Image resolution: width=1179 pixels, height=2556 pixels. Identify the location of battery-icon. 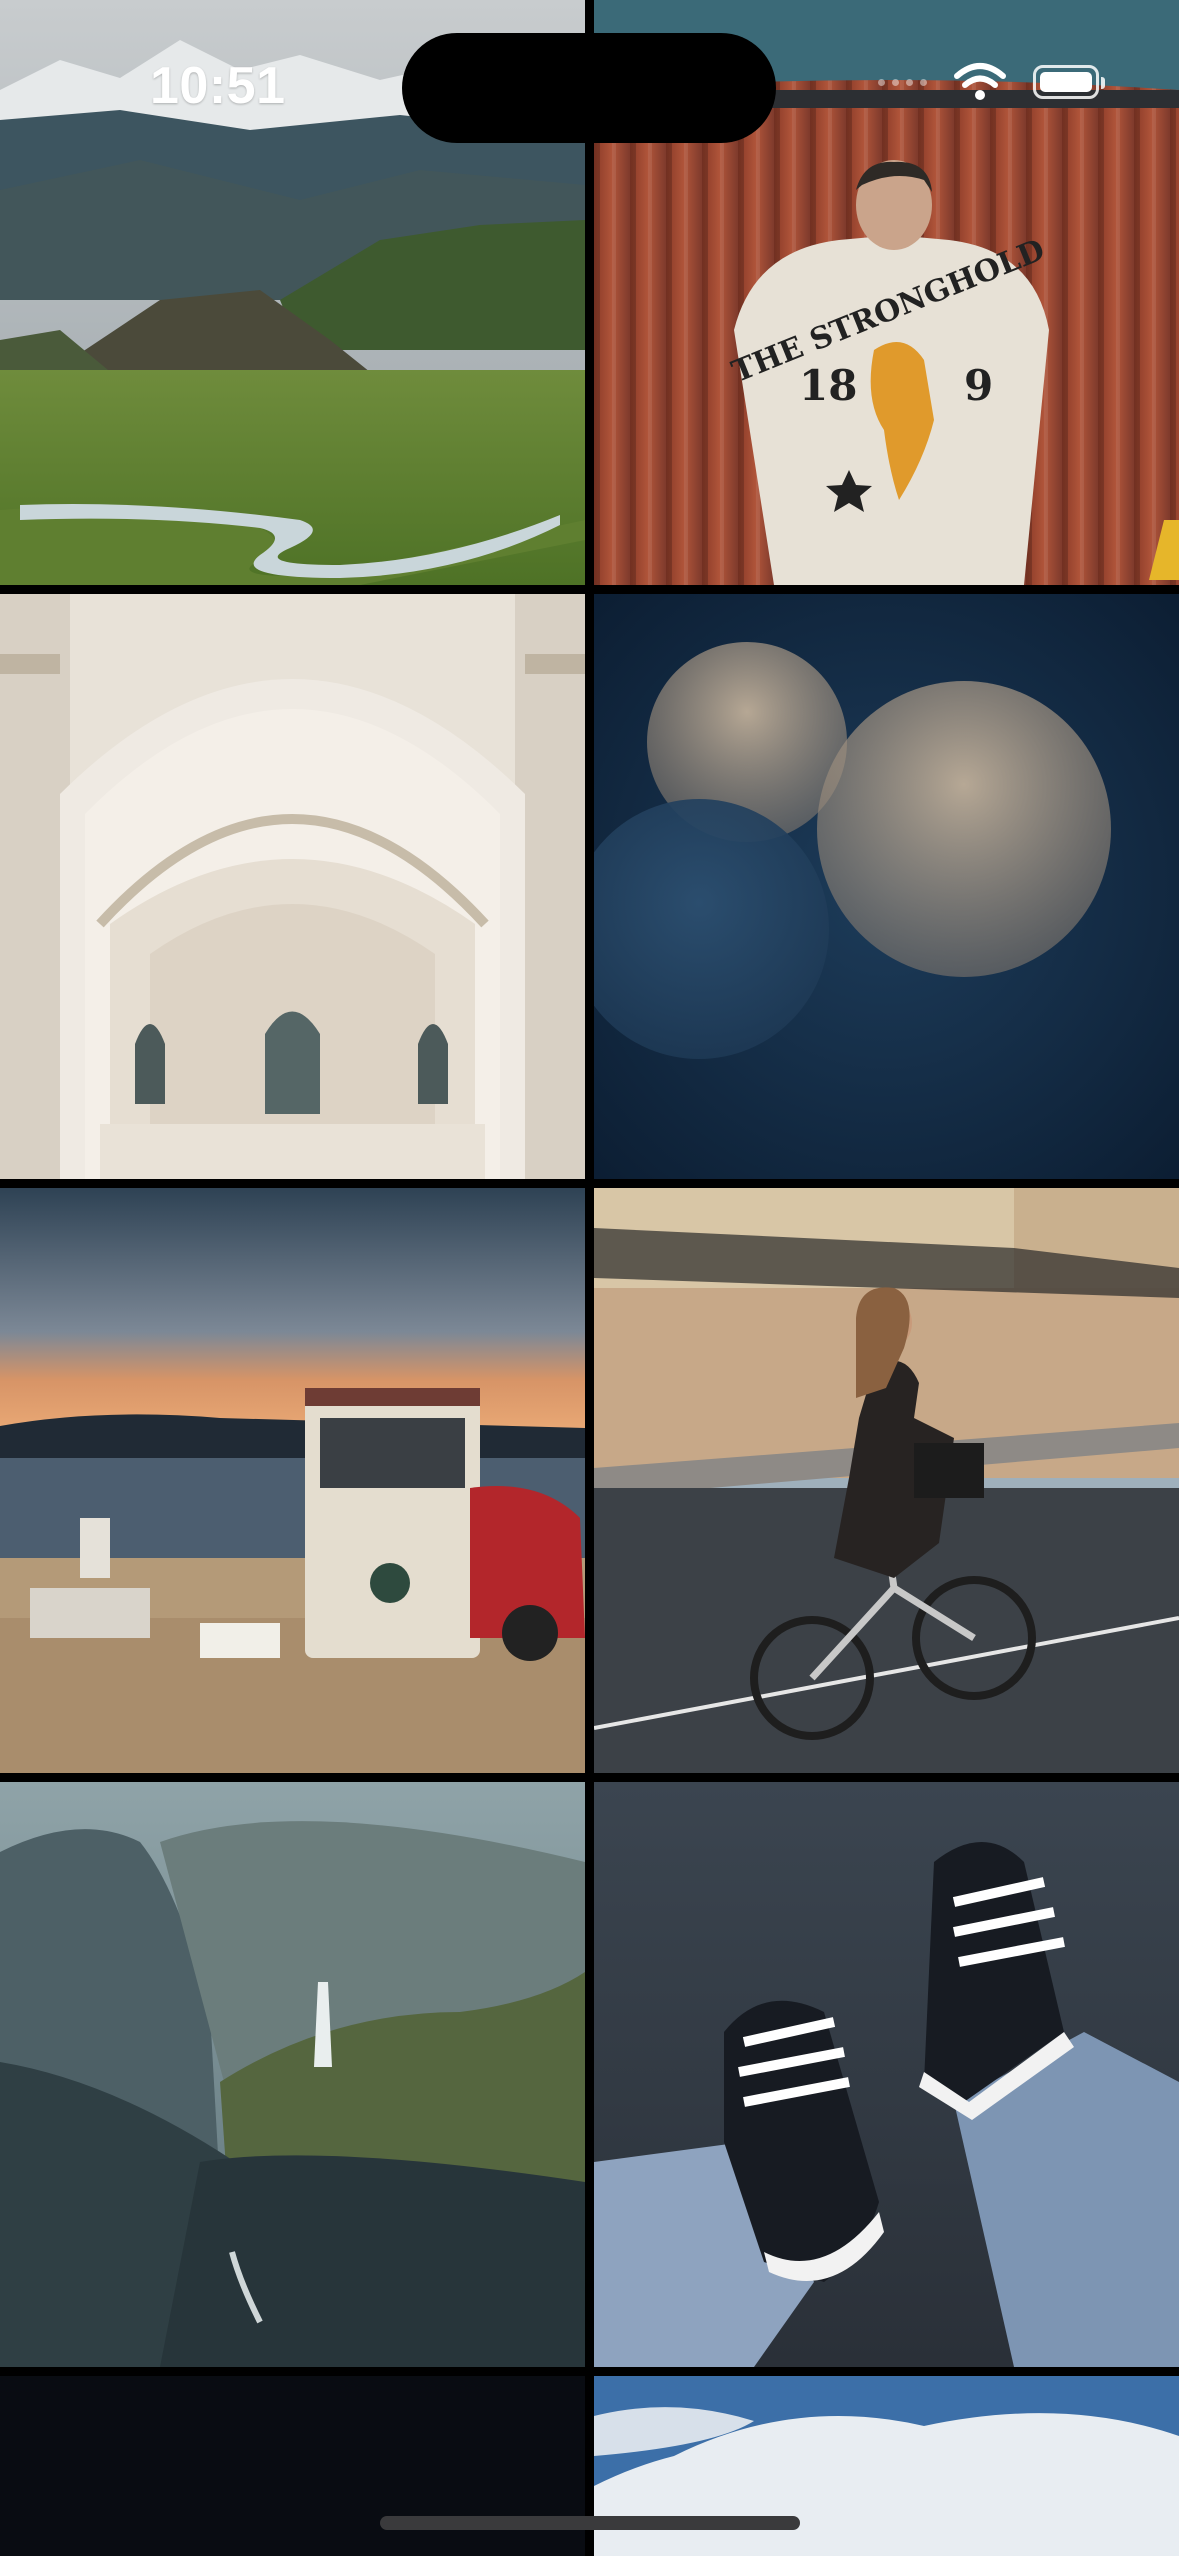
(1069, 82).